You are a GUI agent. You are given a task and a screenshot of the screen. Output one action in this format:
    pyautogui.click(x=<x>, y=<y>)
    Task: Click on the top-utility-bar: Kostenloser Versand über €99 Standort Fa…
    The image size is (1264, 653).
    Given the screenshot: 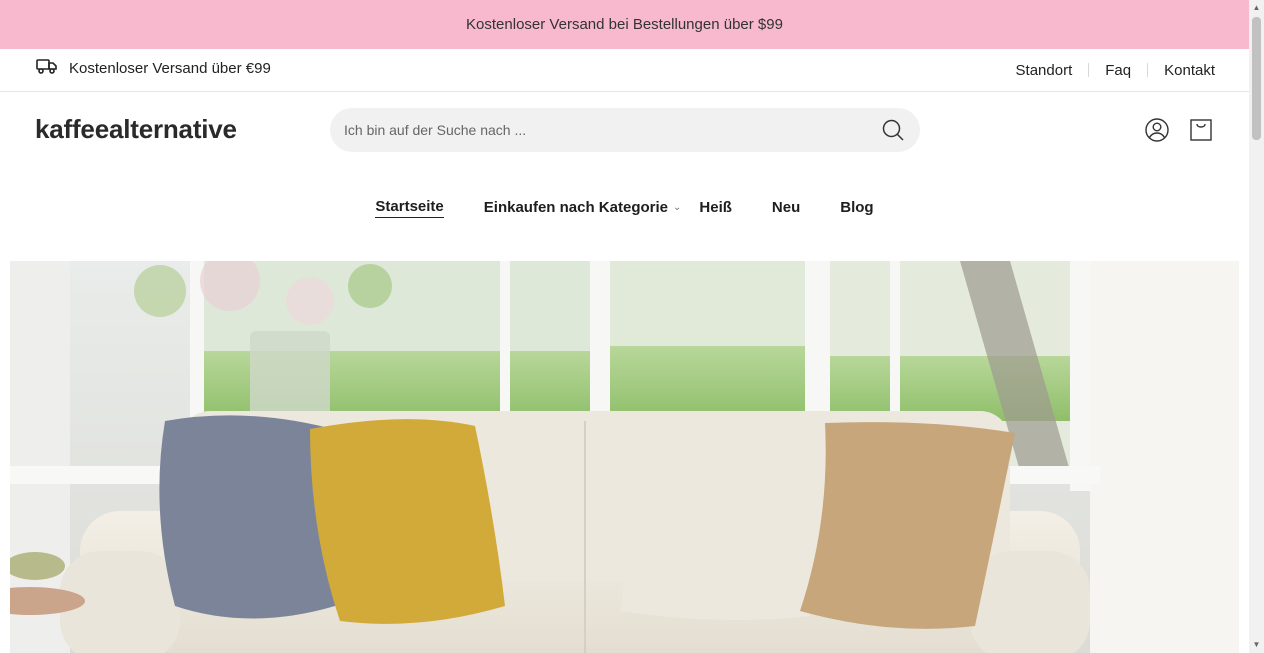 What is the action you would take?
    pyautogui.click(x=624, y=70)
    